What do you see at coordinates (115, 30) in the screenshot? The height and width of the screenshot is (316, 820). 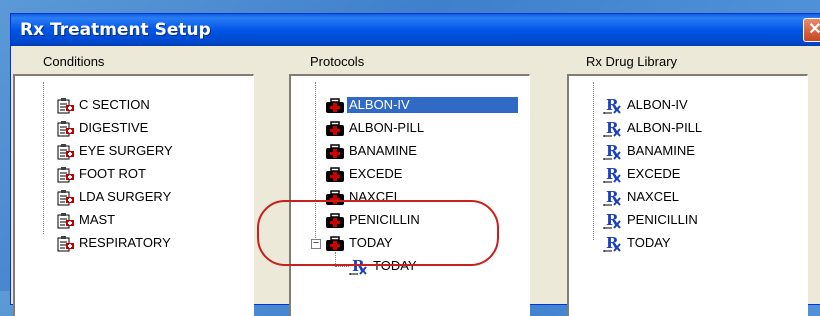 I see `window-title: Rx Treatment Setup` at bounding box center [115, 30].